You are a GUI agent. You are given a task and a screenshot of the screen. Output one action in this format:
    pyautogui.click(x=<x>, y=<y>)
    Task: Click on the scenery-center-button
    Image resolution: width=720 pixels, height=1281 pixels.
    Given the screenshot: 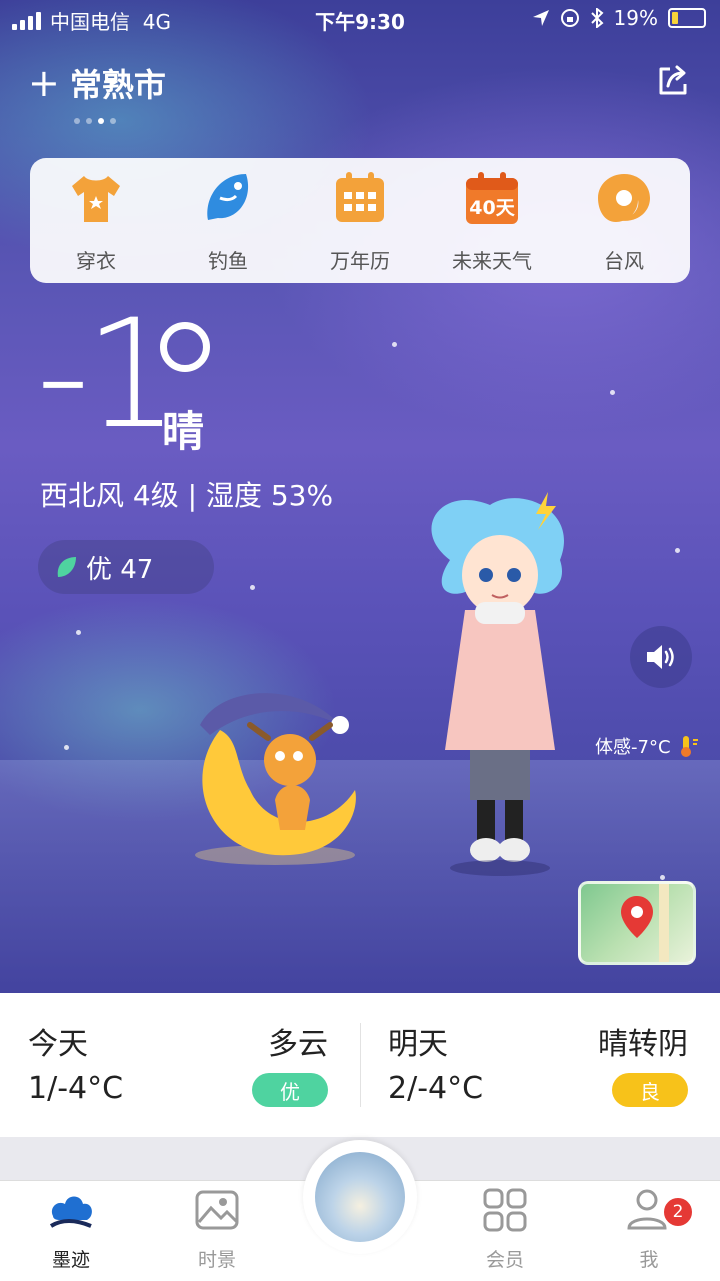 What is the action you would take?
    pyautogui.click(x=360, y=1197)
    